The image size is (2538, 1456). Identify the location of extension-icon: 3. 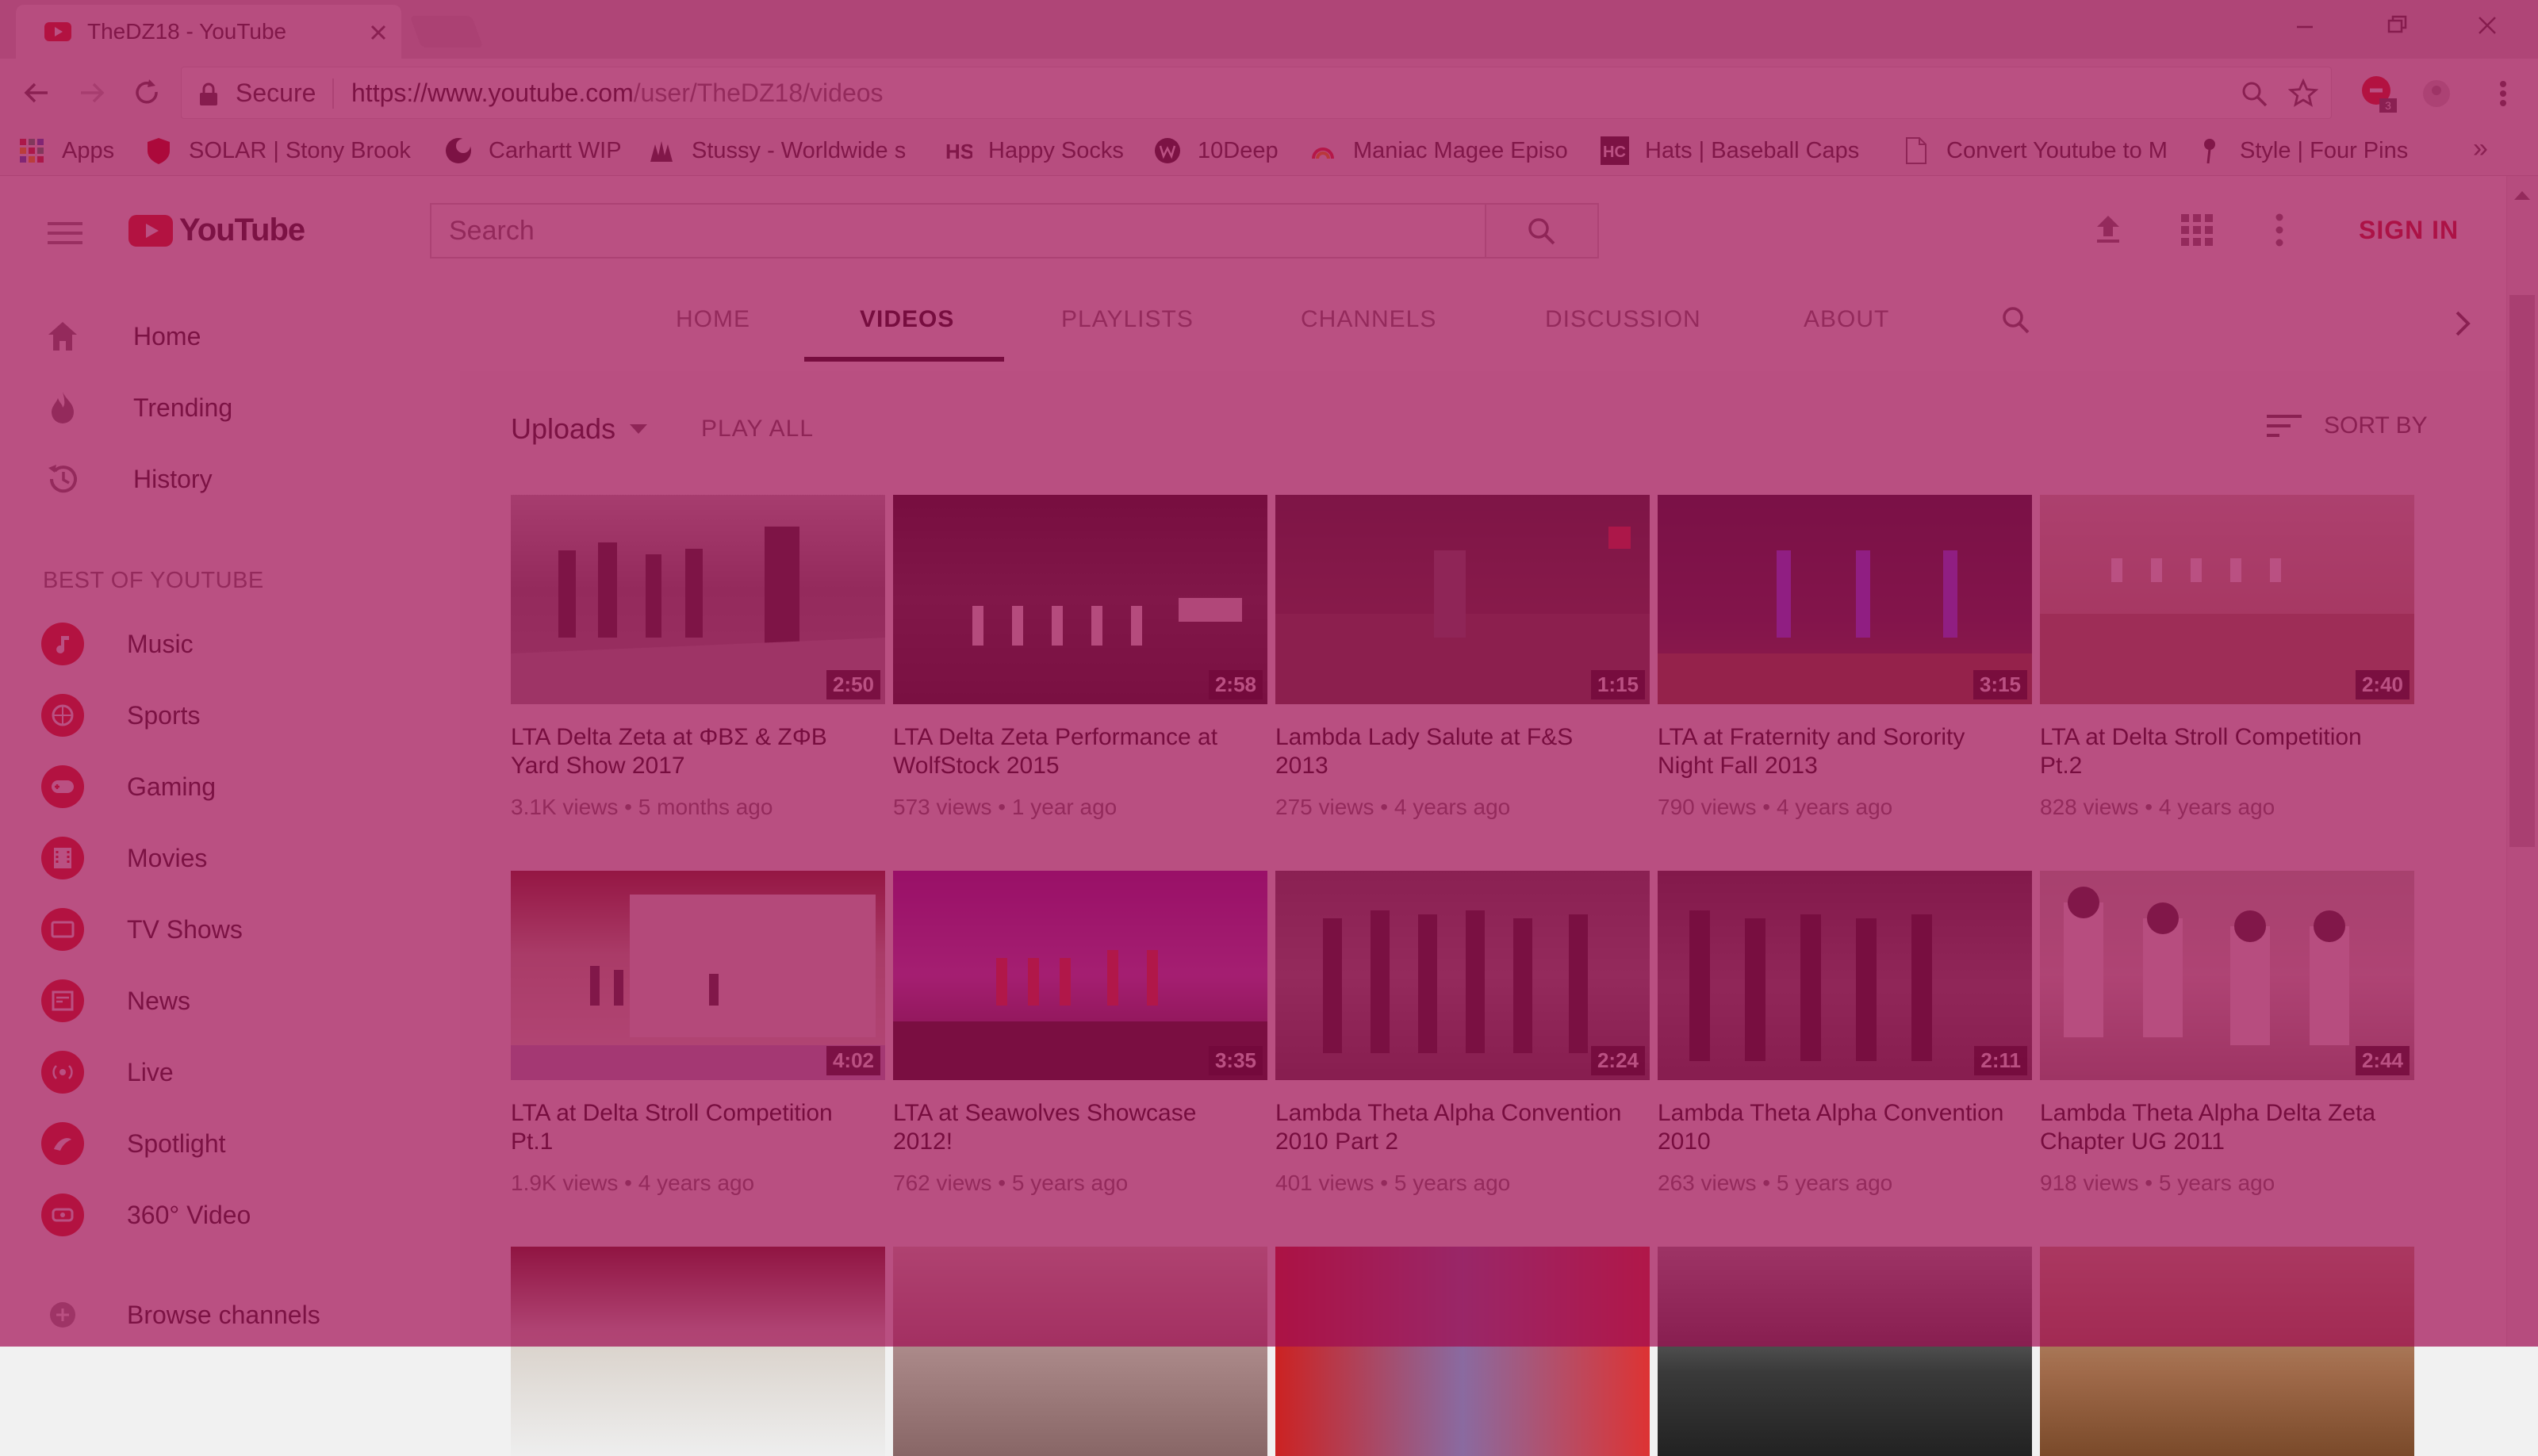
(2378, 94).